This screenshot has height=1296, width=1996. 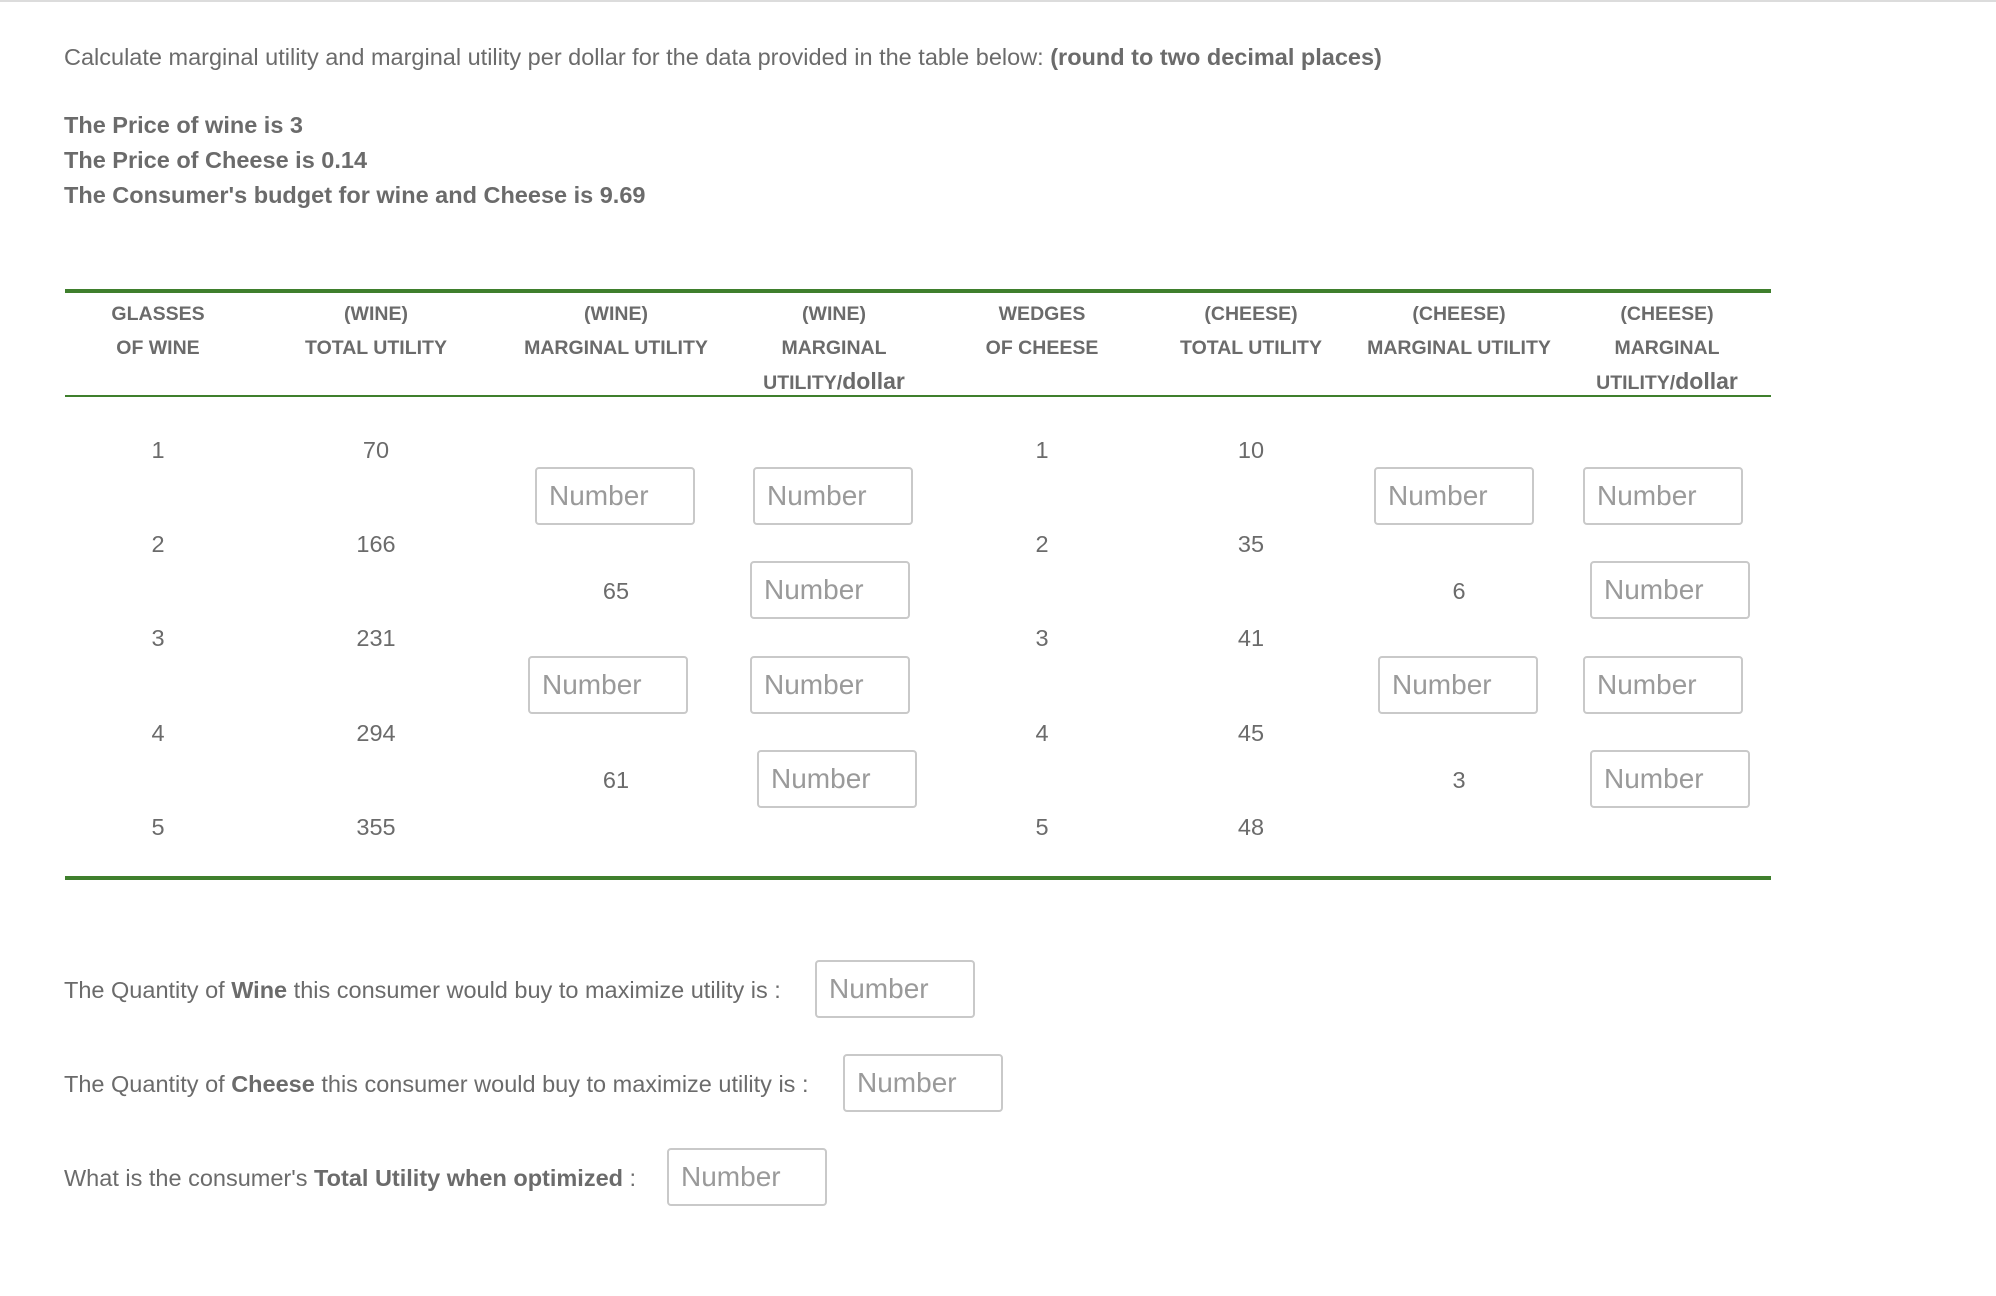 What do you see at coordinates (608, 685) in the screenshot?
I see `wine-mu-input-row3` at bounding box center [608, 685].